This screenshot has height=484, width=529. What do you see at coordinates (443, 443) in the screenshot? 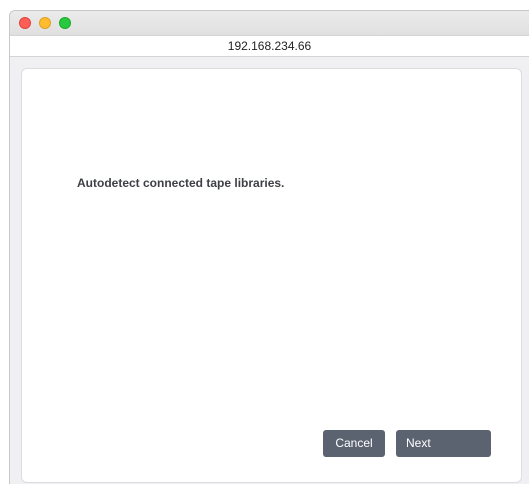
I see `next-button: Next` at bounding box center [443, 443].